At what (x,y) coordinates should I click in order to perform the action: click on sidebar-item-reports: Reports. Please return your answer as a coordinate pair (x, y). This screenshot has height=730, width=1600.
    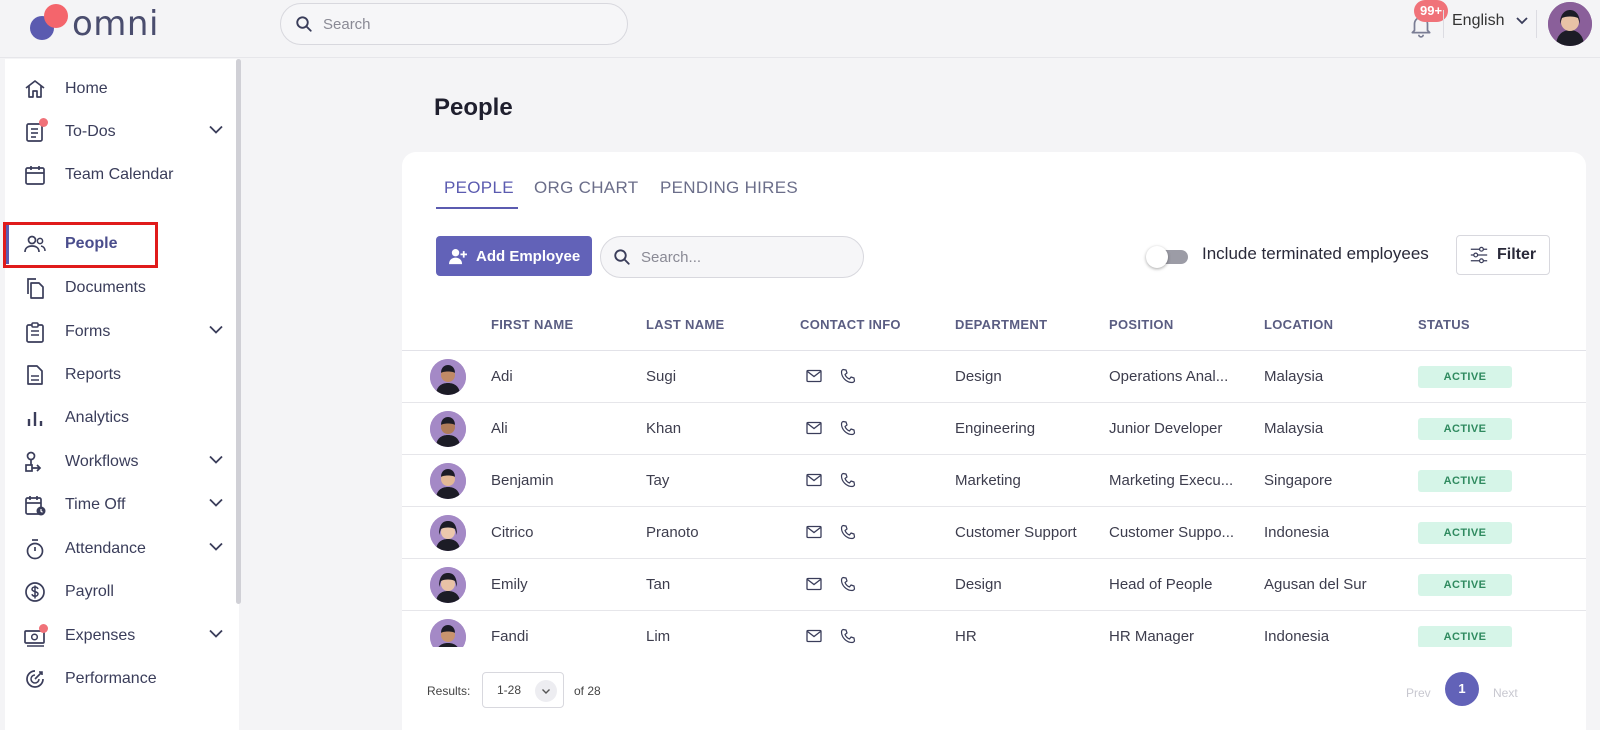
    Looking at the image, I should click on (122, 375).